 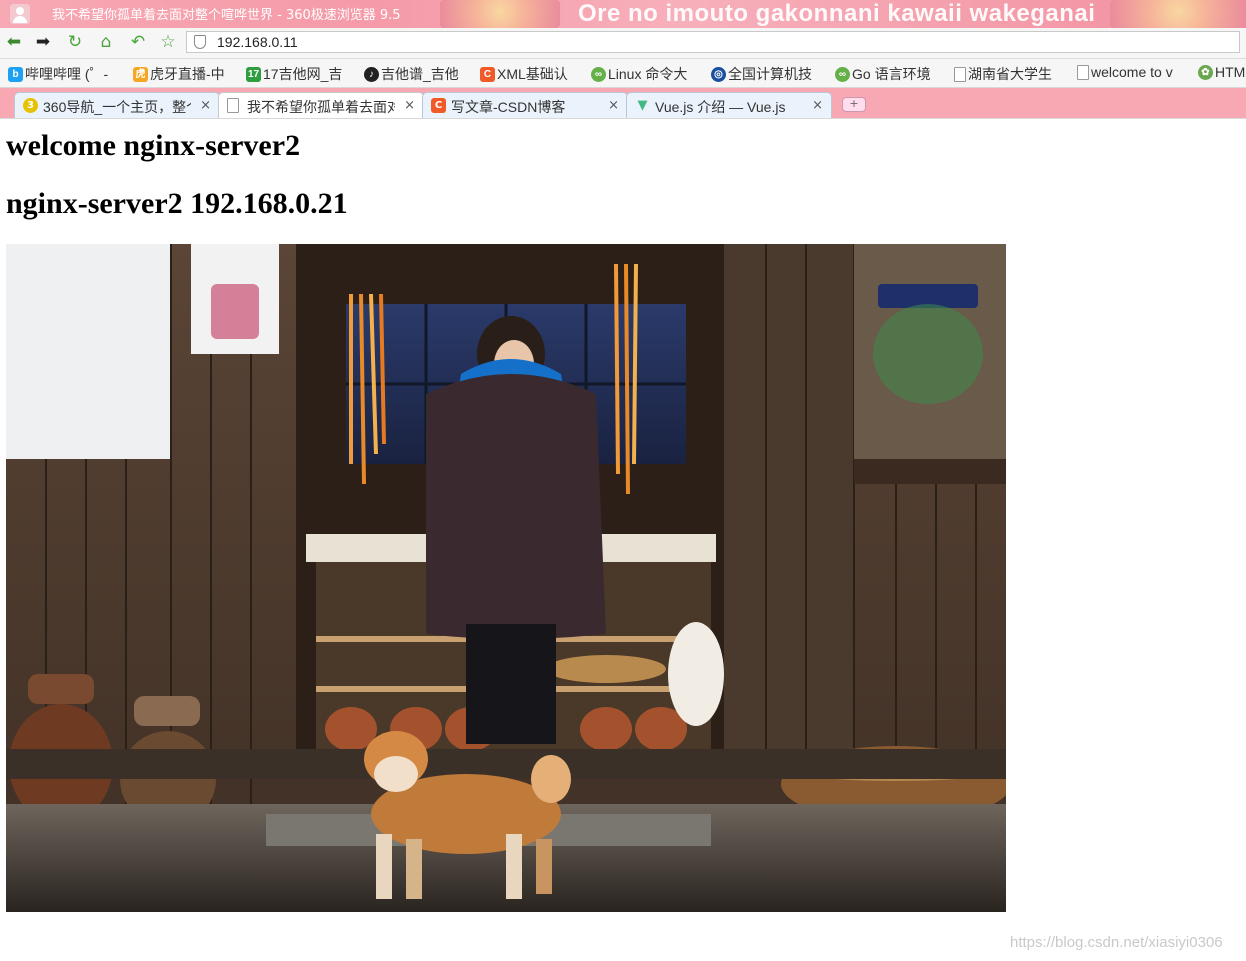 I want to click on bookmark-label: 哔哩哔哩 (゜-, so click(x=67, y=74).